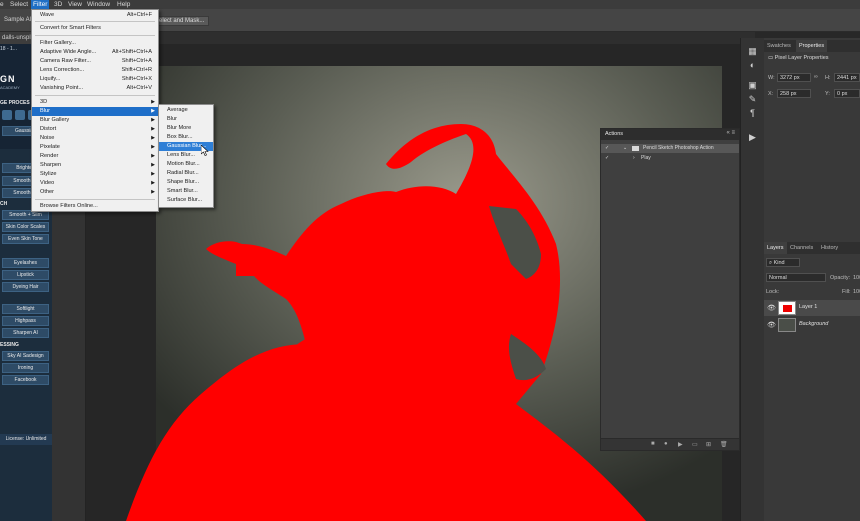 This screenshot has height=521, width=860. Describe the element at coordinates (812, 325) in the screenshot. I see `layer-row-background: 👁 Background` at that location.